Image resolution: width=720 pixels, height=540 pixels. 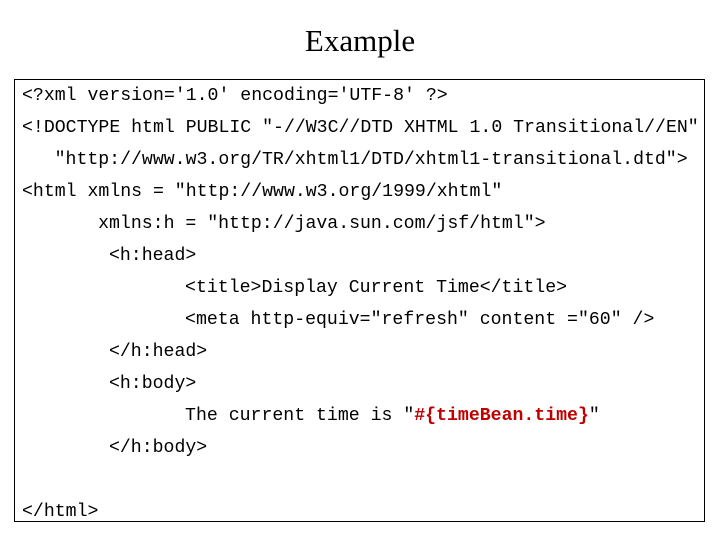 I want to click on code-text: <title>Display Current Time</title>, so click(x=376, y=288).